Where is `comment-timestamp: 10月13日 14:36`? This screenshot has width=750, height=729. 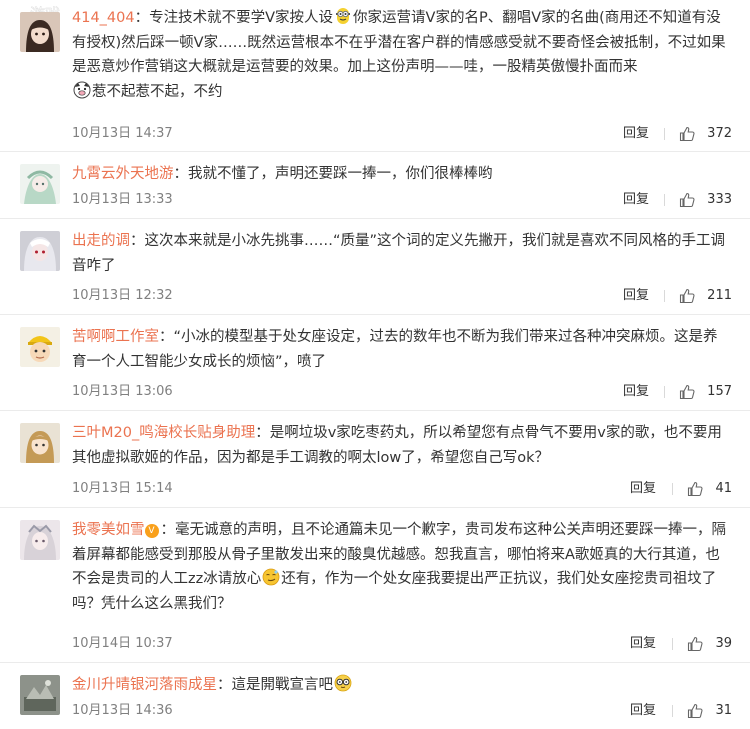 comment-timestamp: 10月13日 14:36 is located at coordinates (122, 710).